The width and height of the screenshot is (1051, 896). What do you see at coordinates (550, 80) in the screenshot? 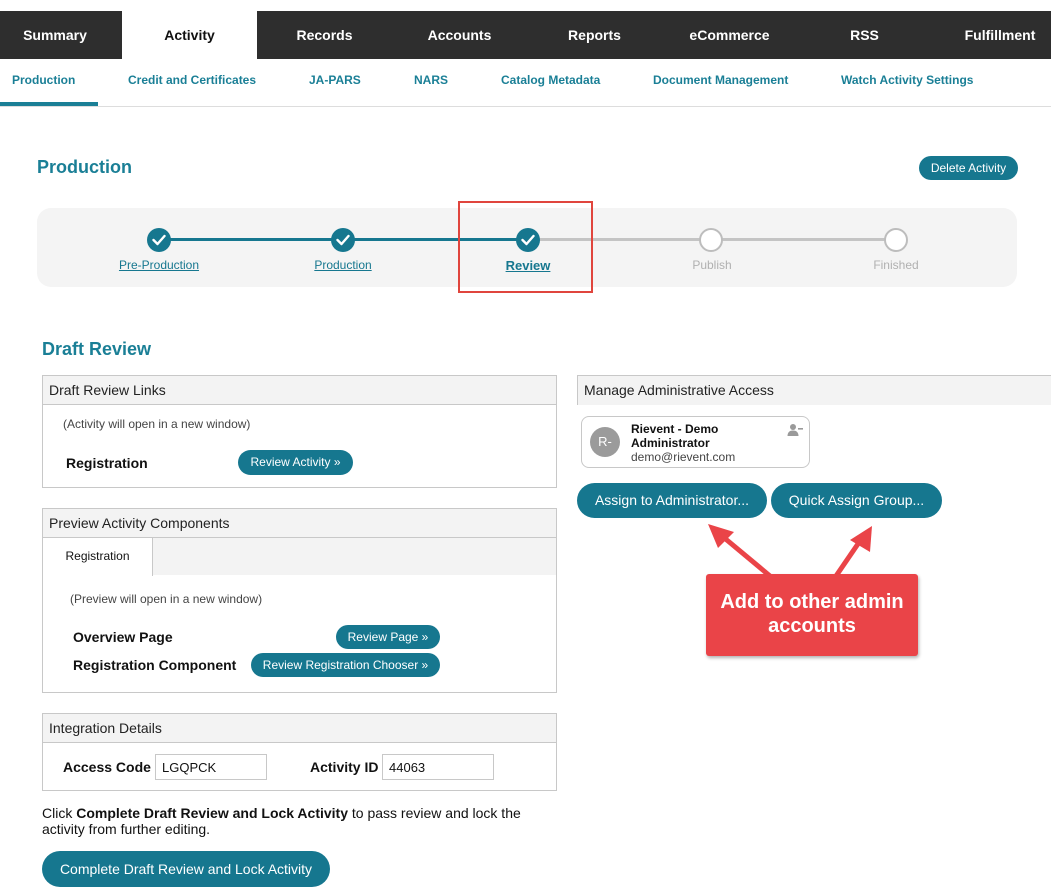
I see `subnav-catalog-metadata: Catalog Metadata` at bounding box center [550, 80].